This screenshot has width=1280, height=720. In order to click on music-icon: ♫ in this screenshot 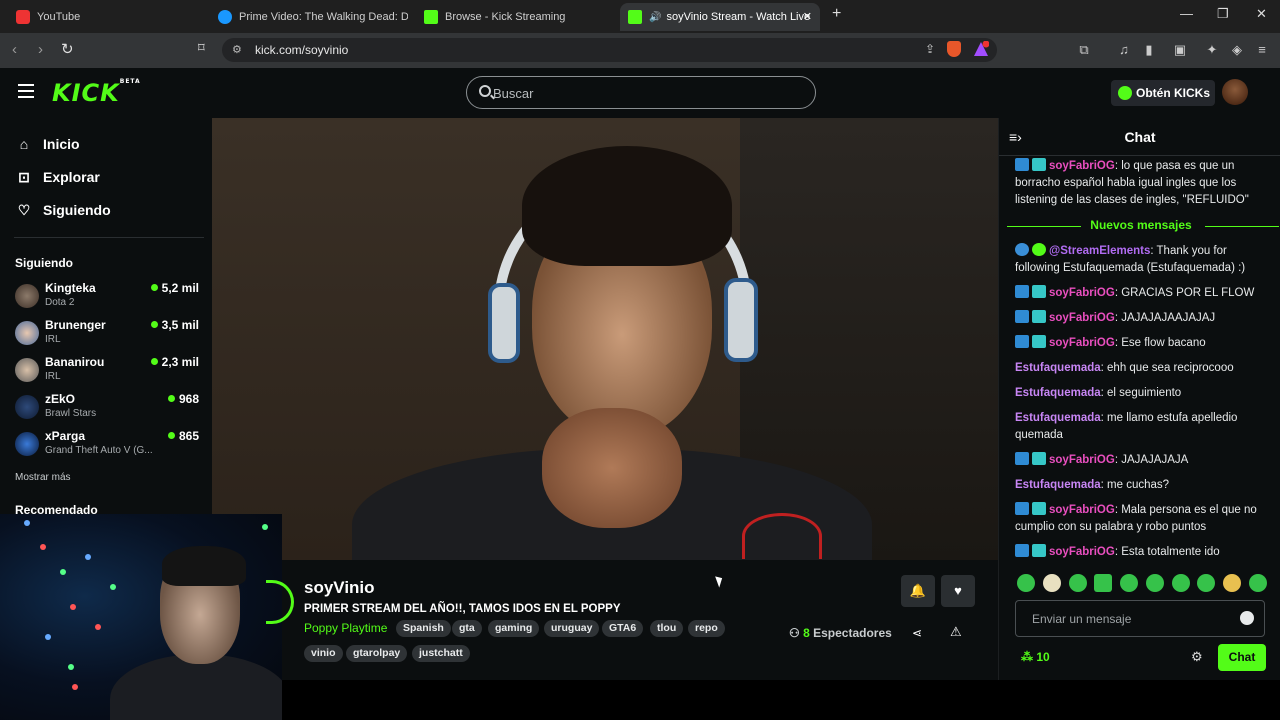, I will do `click(1124, 50)`.